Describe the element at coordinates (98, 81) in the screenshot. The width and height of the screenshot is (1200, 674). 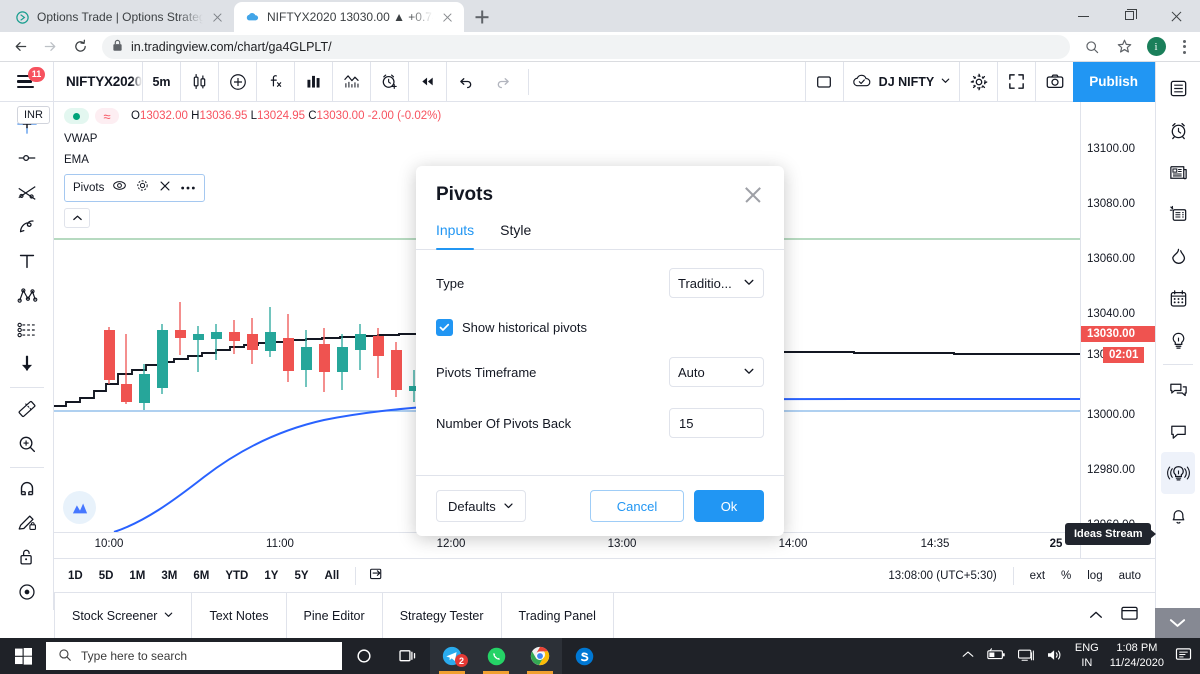
I see `symbol-search: NIFTYX2020` at that location.